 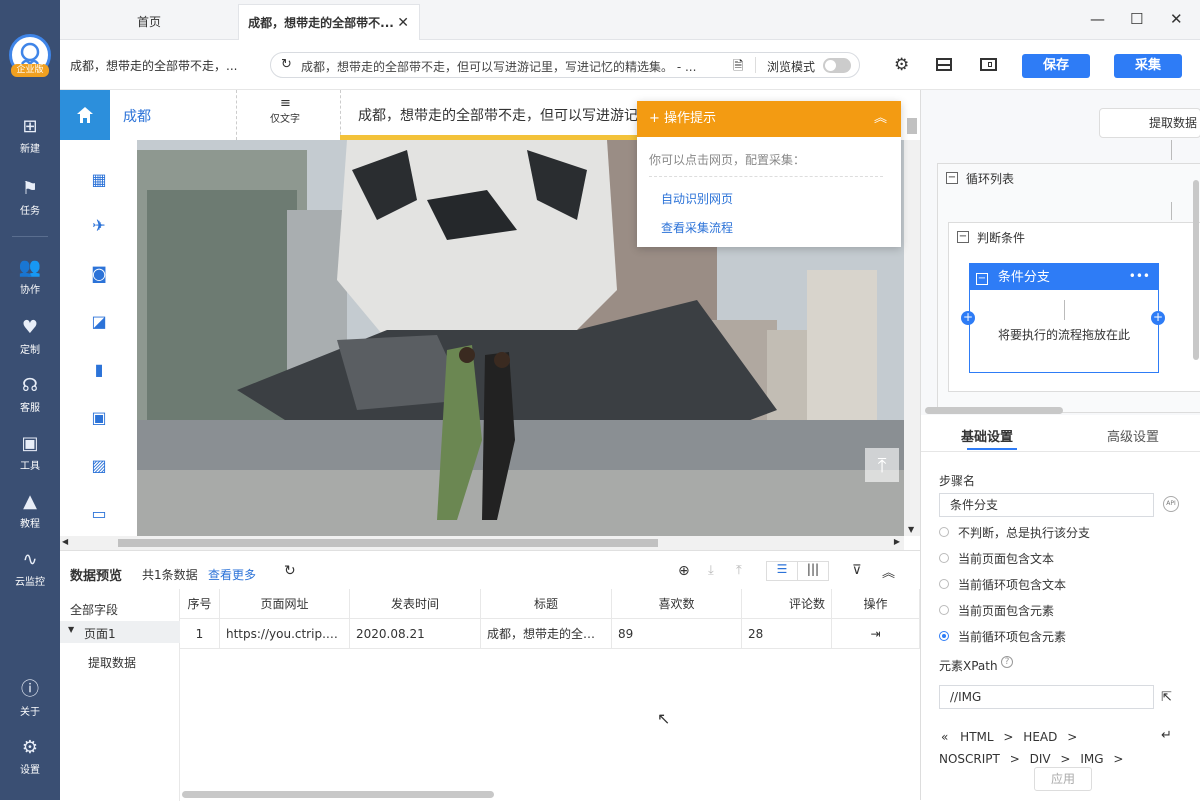 I want to click on column-view-icon: |||, so click(x=813, y=571).